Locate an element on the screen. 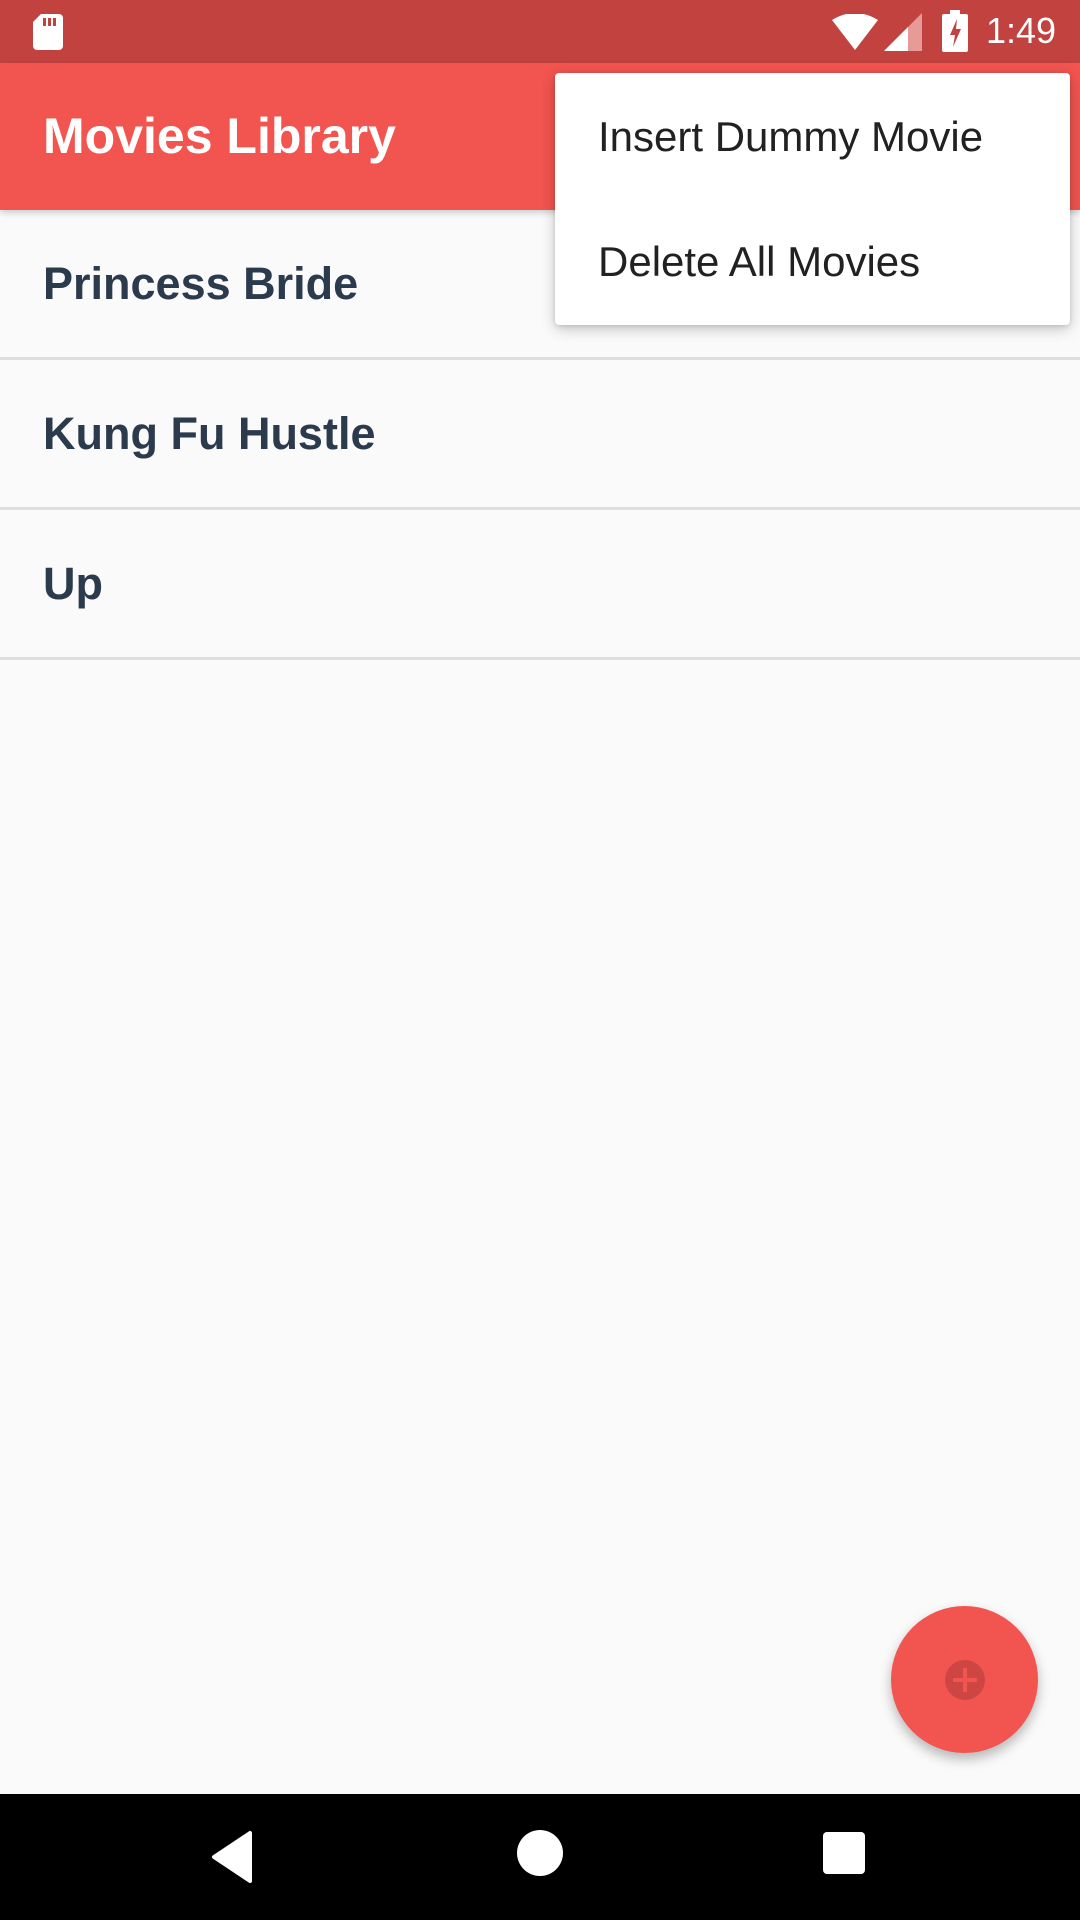  movie-list-item: Kung Fu Hustle is located at coordinates (540, 435).